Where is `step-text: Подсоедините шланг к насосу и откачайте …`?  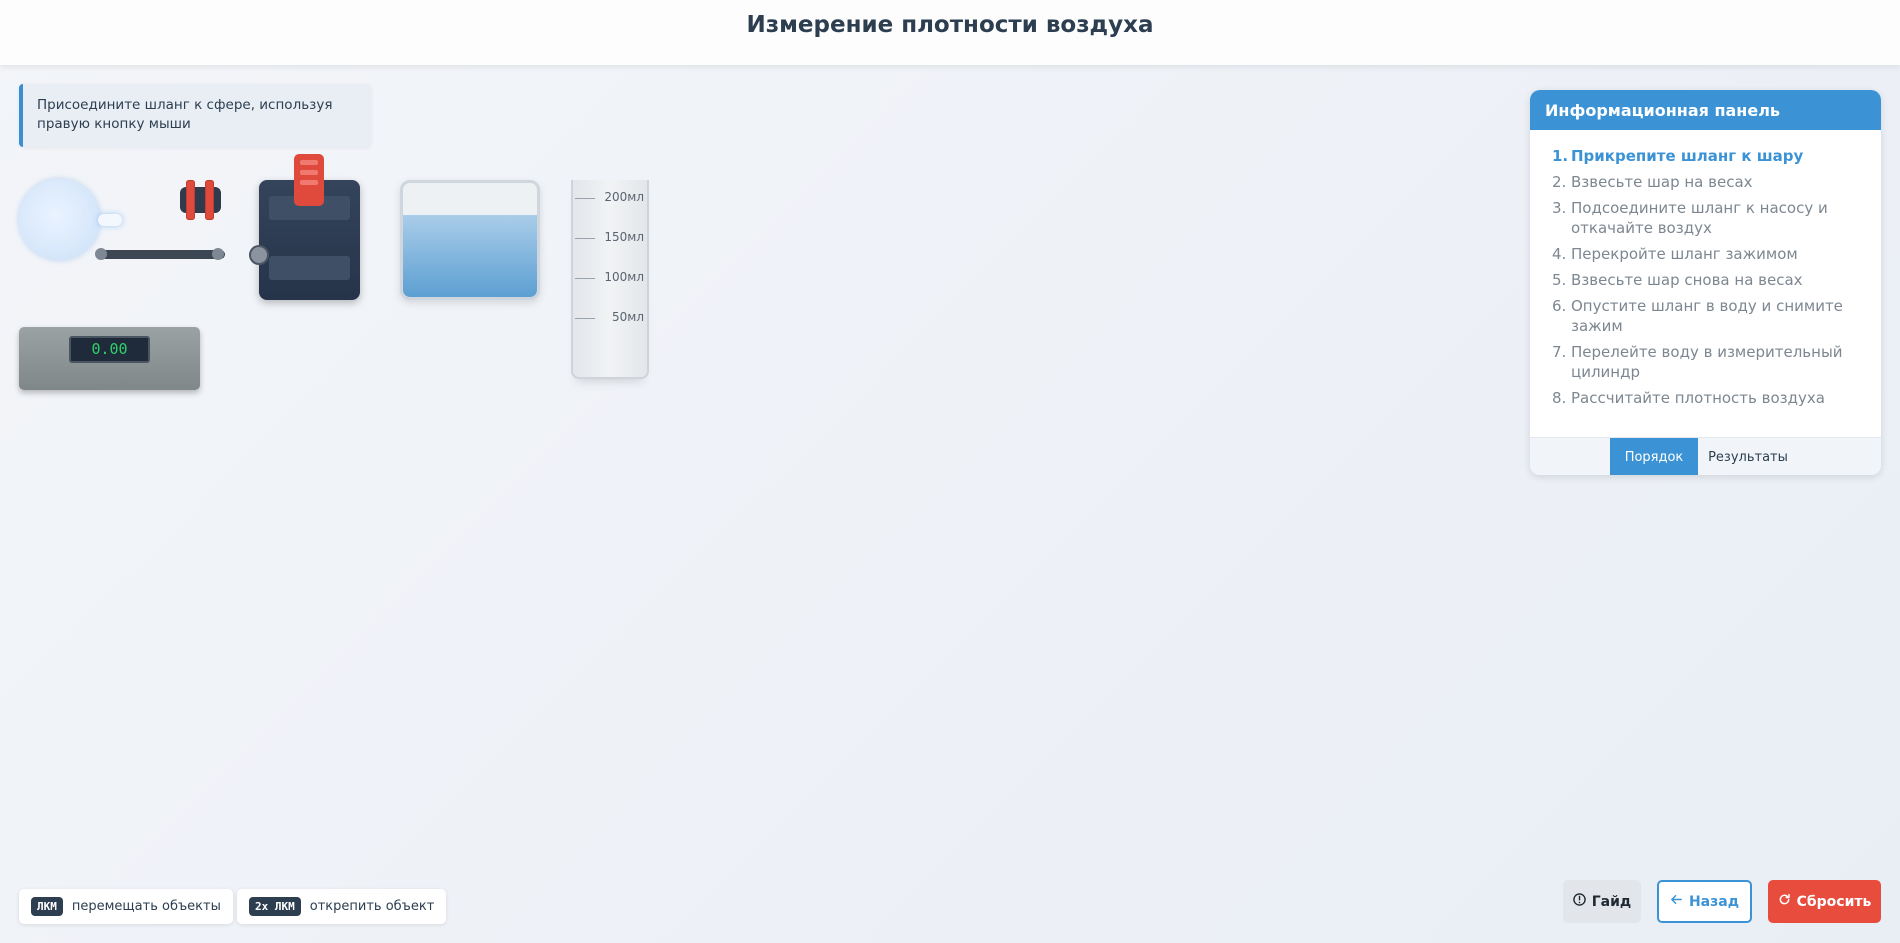
step-text: Подсоедините шланг к насосу и откачайте … is located at coordinates (1699, 218).